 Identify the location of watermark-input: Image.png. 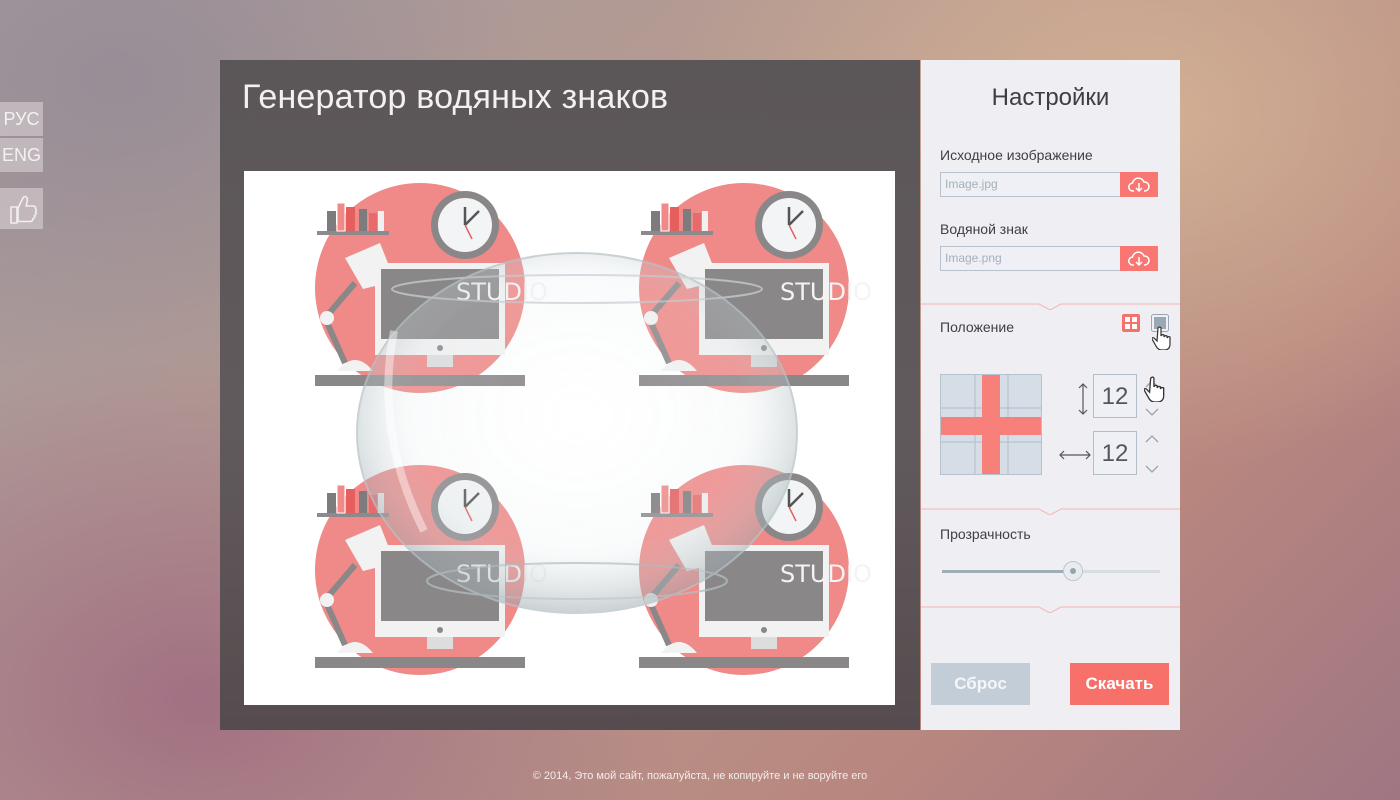
(1032, 258).